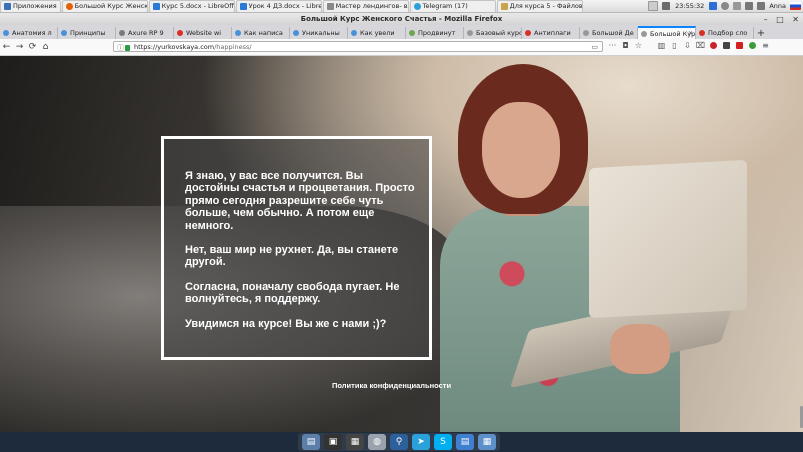  Describe the element at coordinates (795, 19) in the screenshot. I see `close-button: ✕` at that location.